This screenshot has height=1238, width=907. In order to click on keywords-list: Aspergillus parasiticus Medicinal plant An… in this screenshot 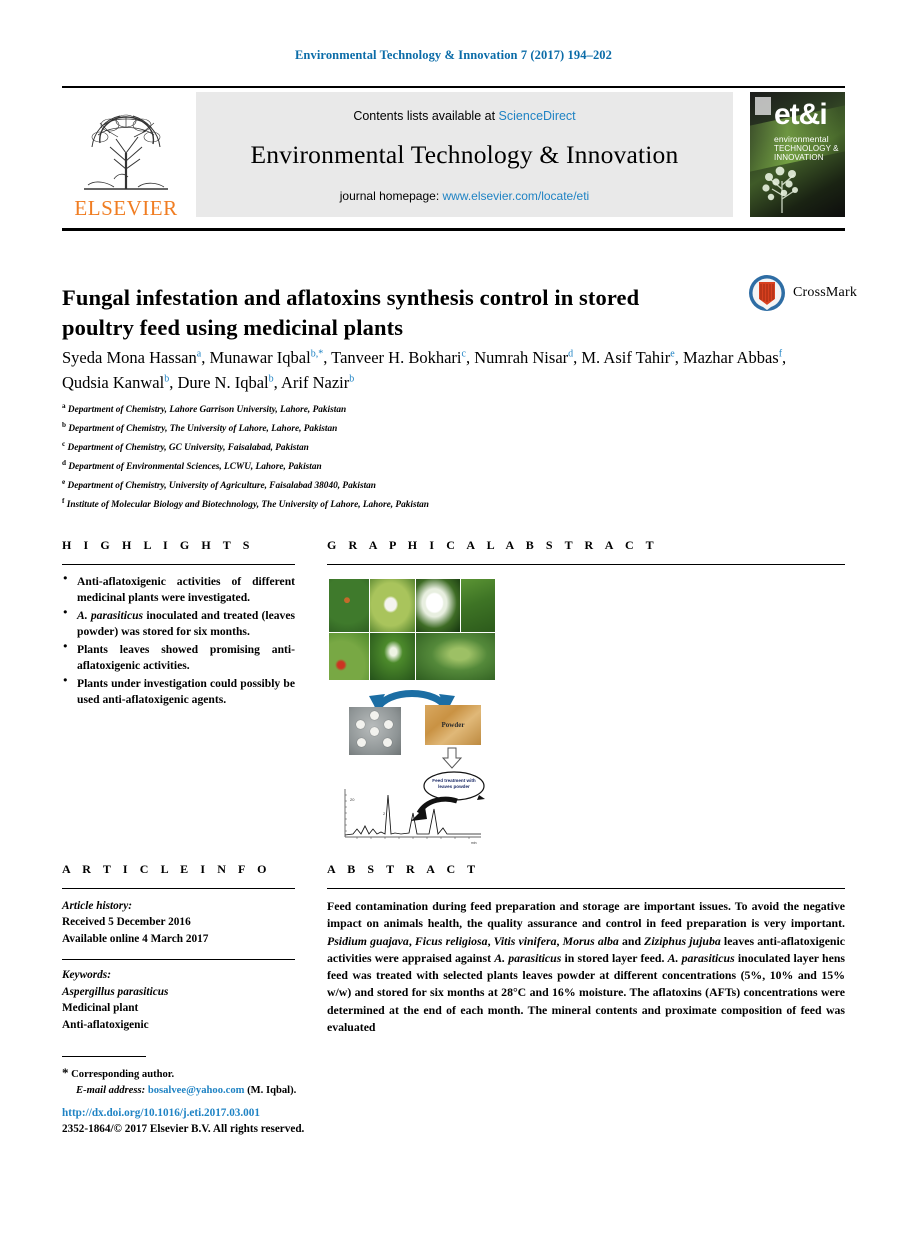, I will do `click(178, 1008)`.